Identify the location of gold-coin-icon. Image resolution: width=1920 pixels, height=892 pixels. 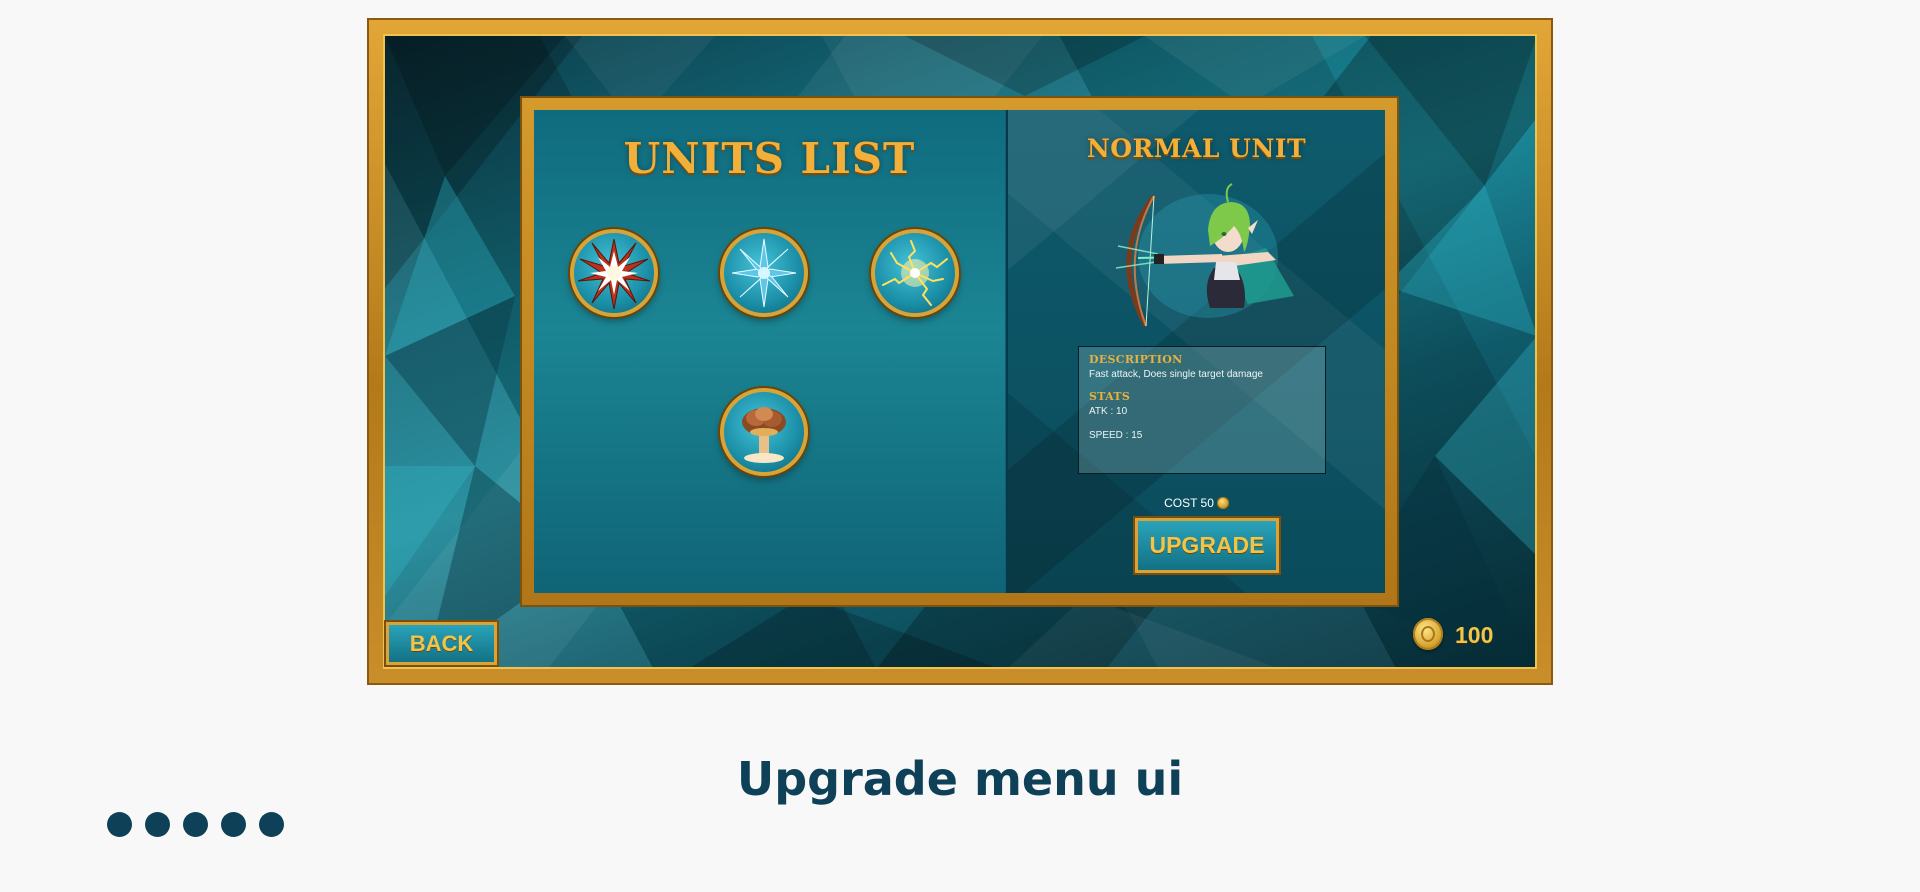
(1428, 634).